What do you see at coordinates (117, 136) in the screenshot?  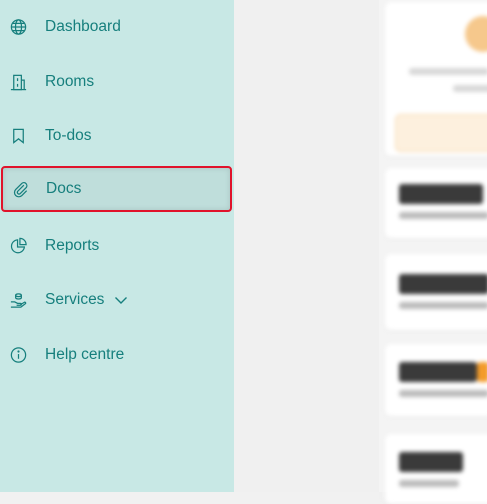 I see `sidebar-item-to-dos: To-dos` at bounding box center [117, 136].